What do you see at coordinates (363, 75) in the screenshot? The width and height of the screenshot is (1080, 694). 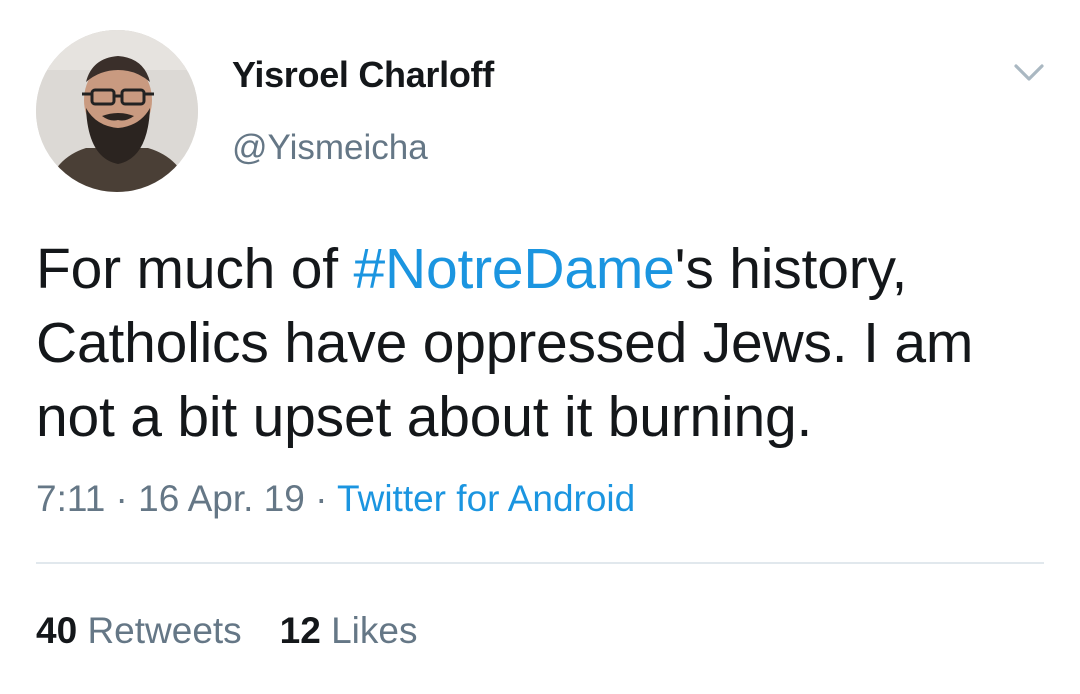 I see `author-name: Yisroel Charloff` at bounding box center [363, 75].